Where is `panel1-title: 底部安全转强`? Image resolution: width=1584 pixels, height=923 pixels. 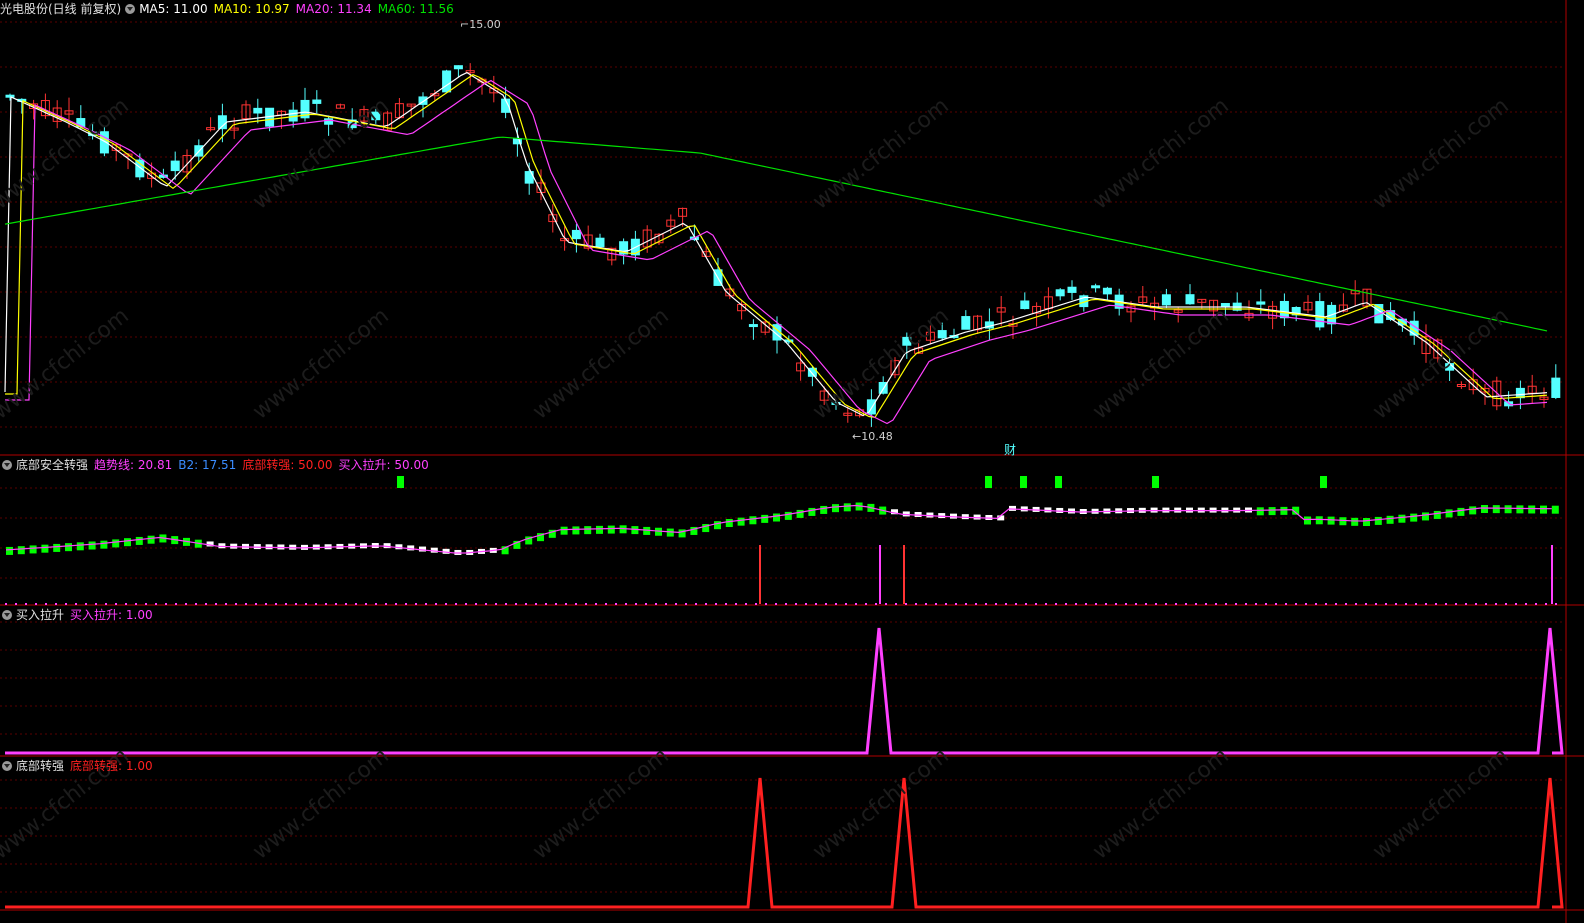
panel1-title: 底部安全转强 is located at coordinates (52, 465).